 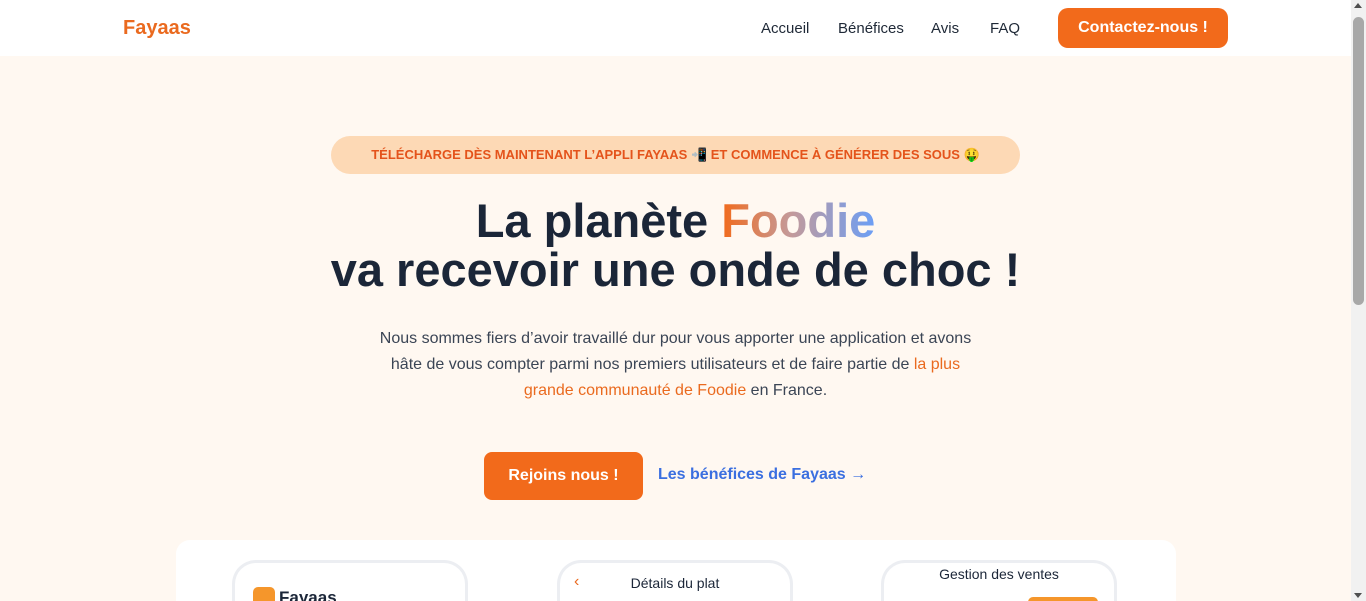 I want to click on phone-screen-title: Gestion des ventes, so click(x=999, y=574).